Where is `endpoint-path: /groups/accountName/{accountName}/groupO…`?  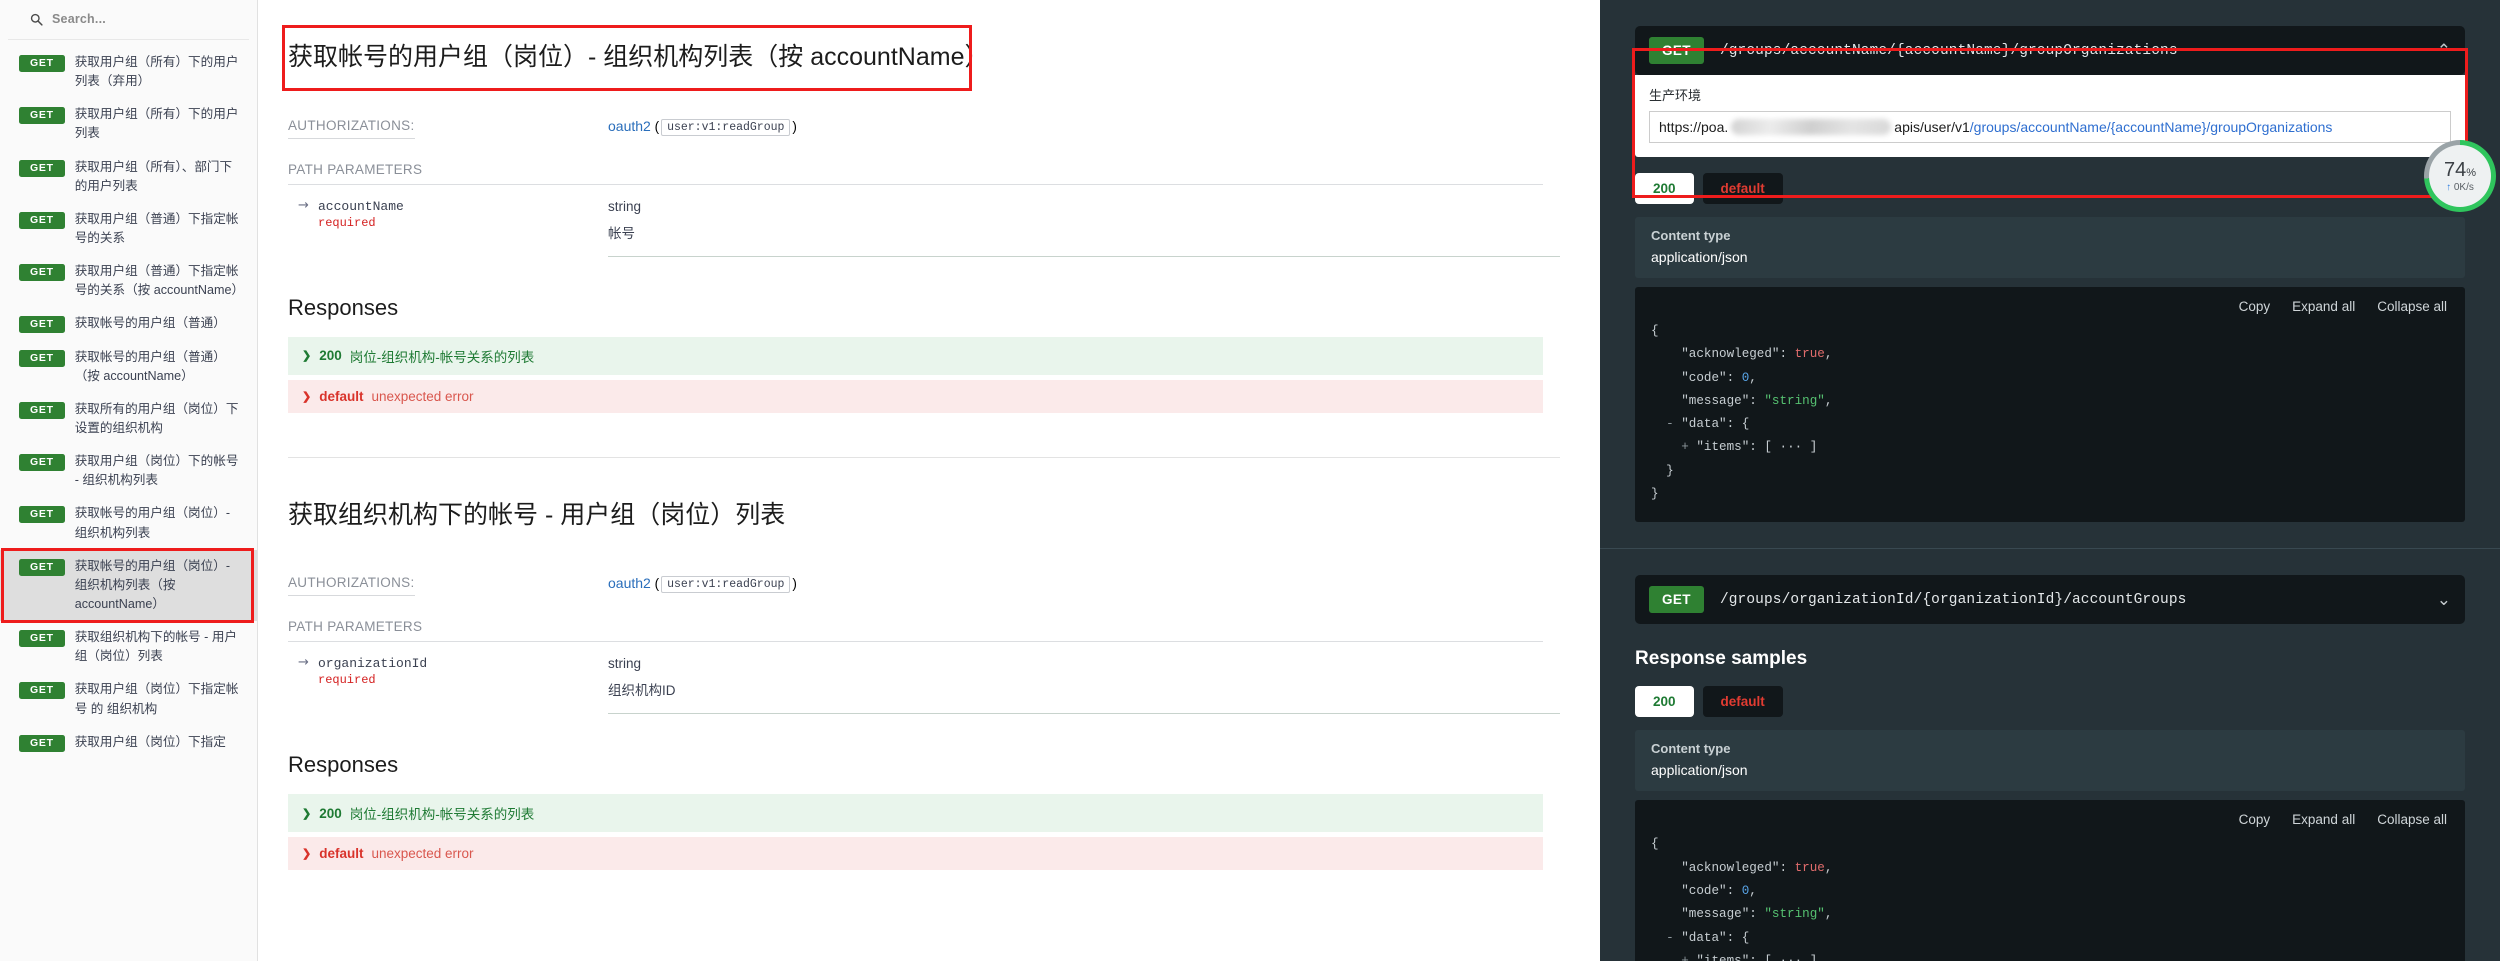 endpoint-path: /groups/accountName/{accountName}/groupO… is located at coordinates (1948, 50).